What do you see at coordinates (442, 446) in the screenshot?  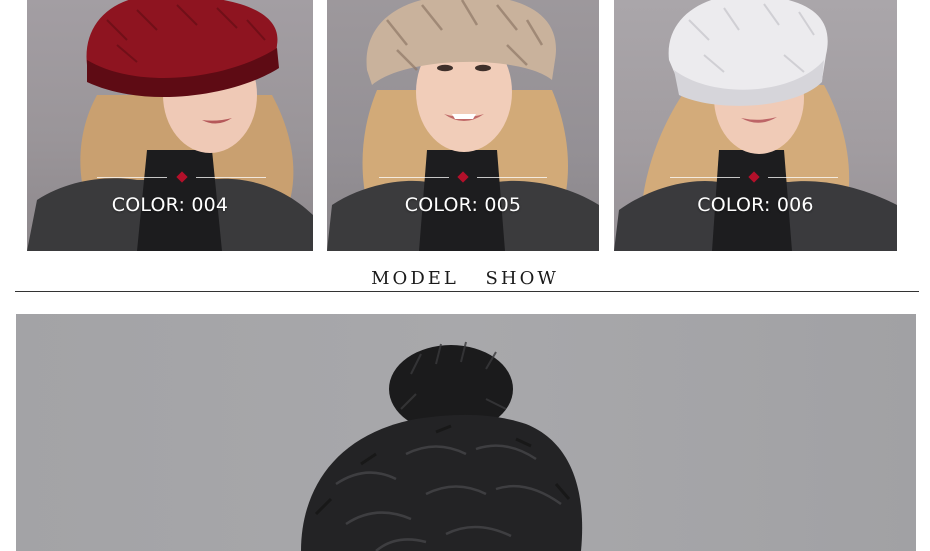 I see `black-fur-hat-image` at bounding box center [442, 446].